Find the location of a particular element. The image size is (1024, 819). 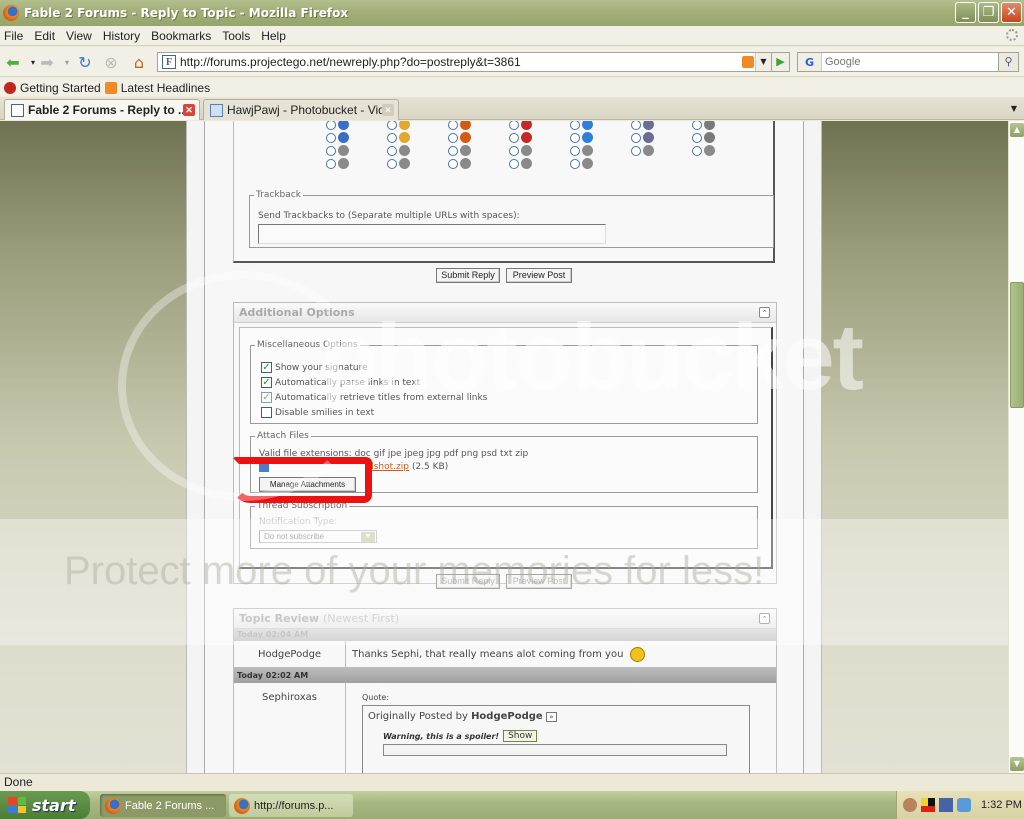

status-bar: Done is located at coordinates (512, 782).